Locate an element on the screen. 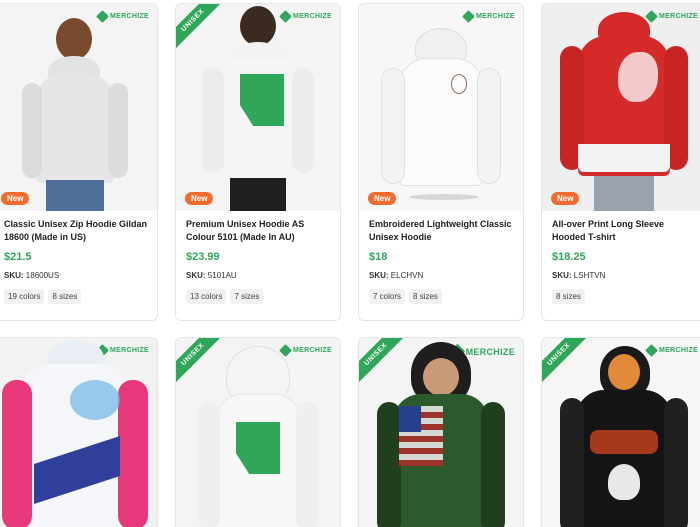 The image size is (700, 527). product-card: MERCHIZE is located at coordinates (79, 432).